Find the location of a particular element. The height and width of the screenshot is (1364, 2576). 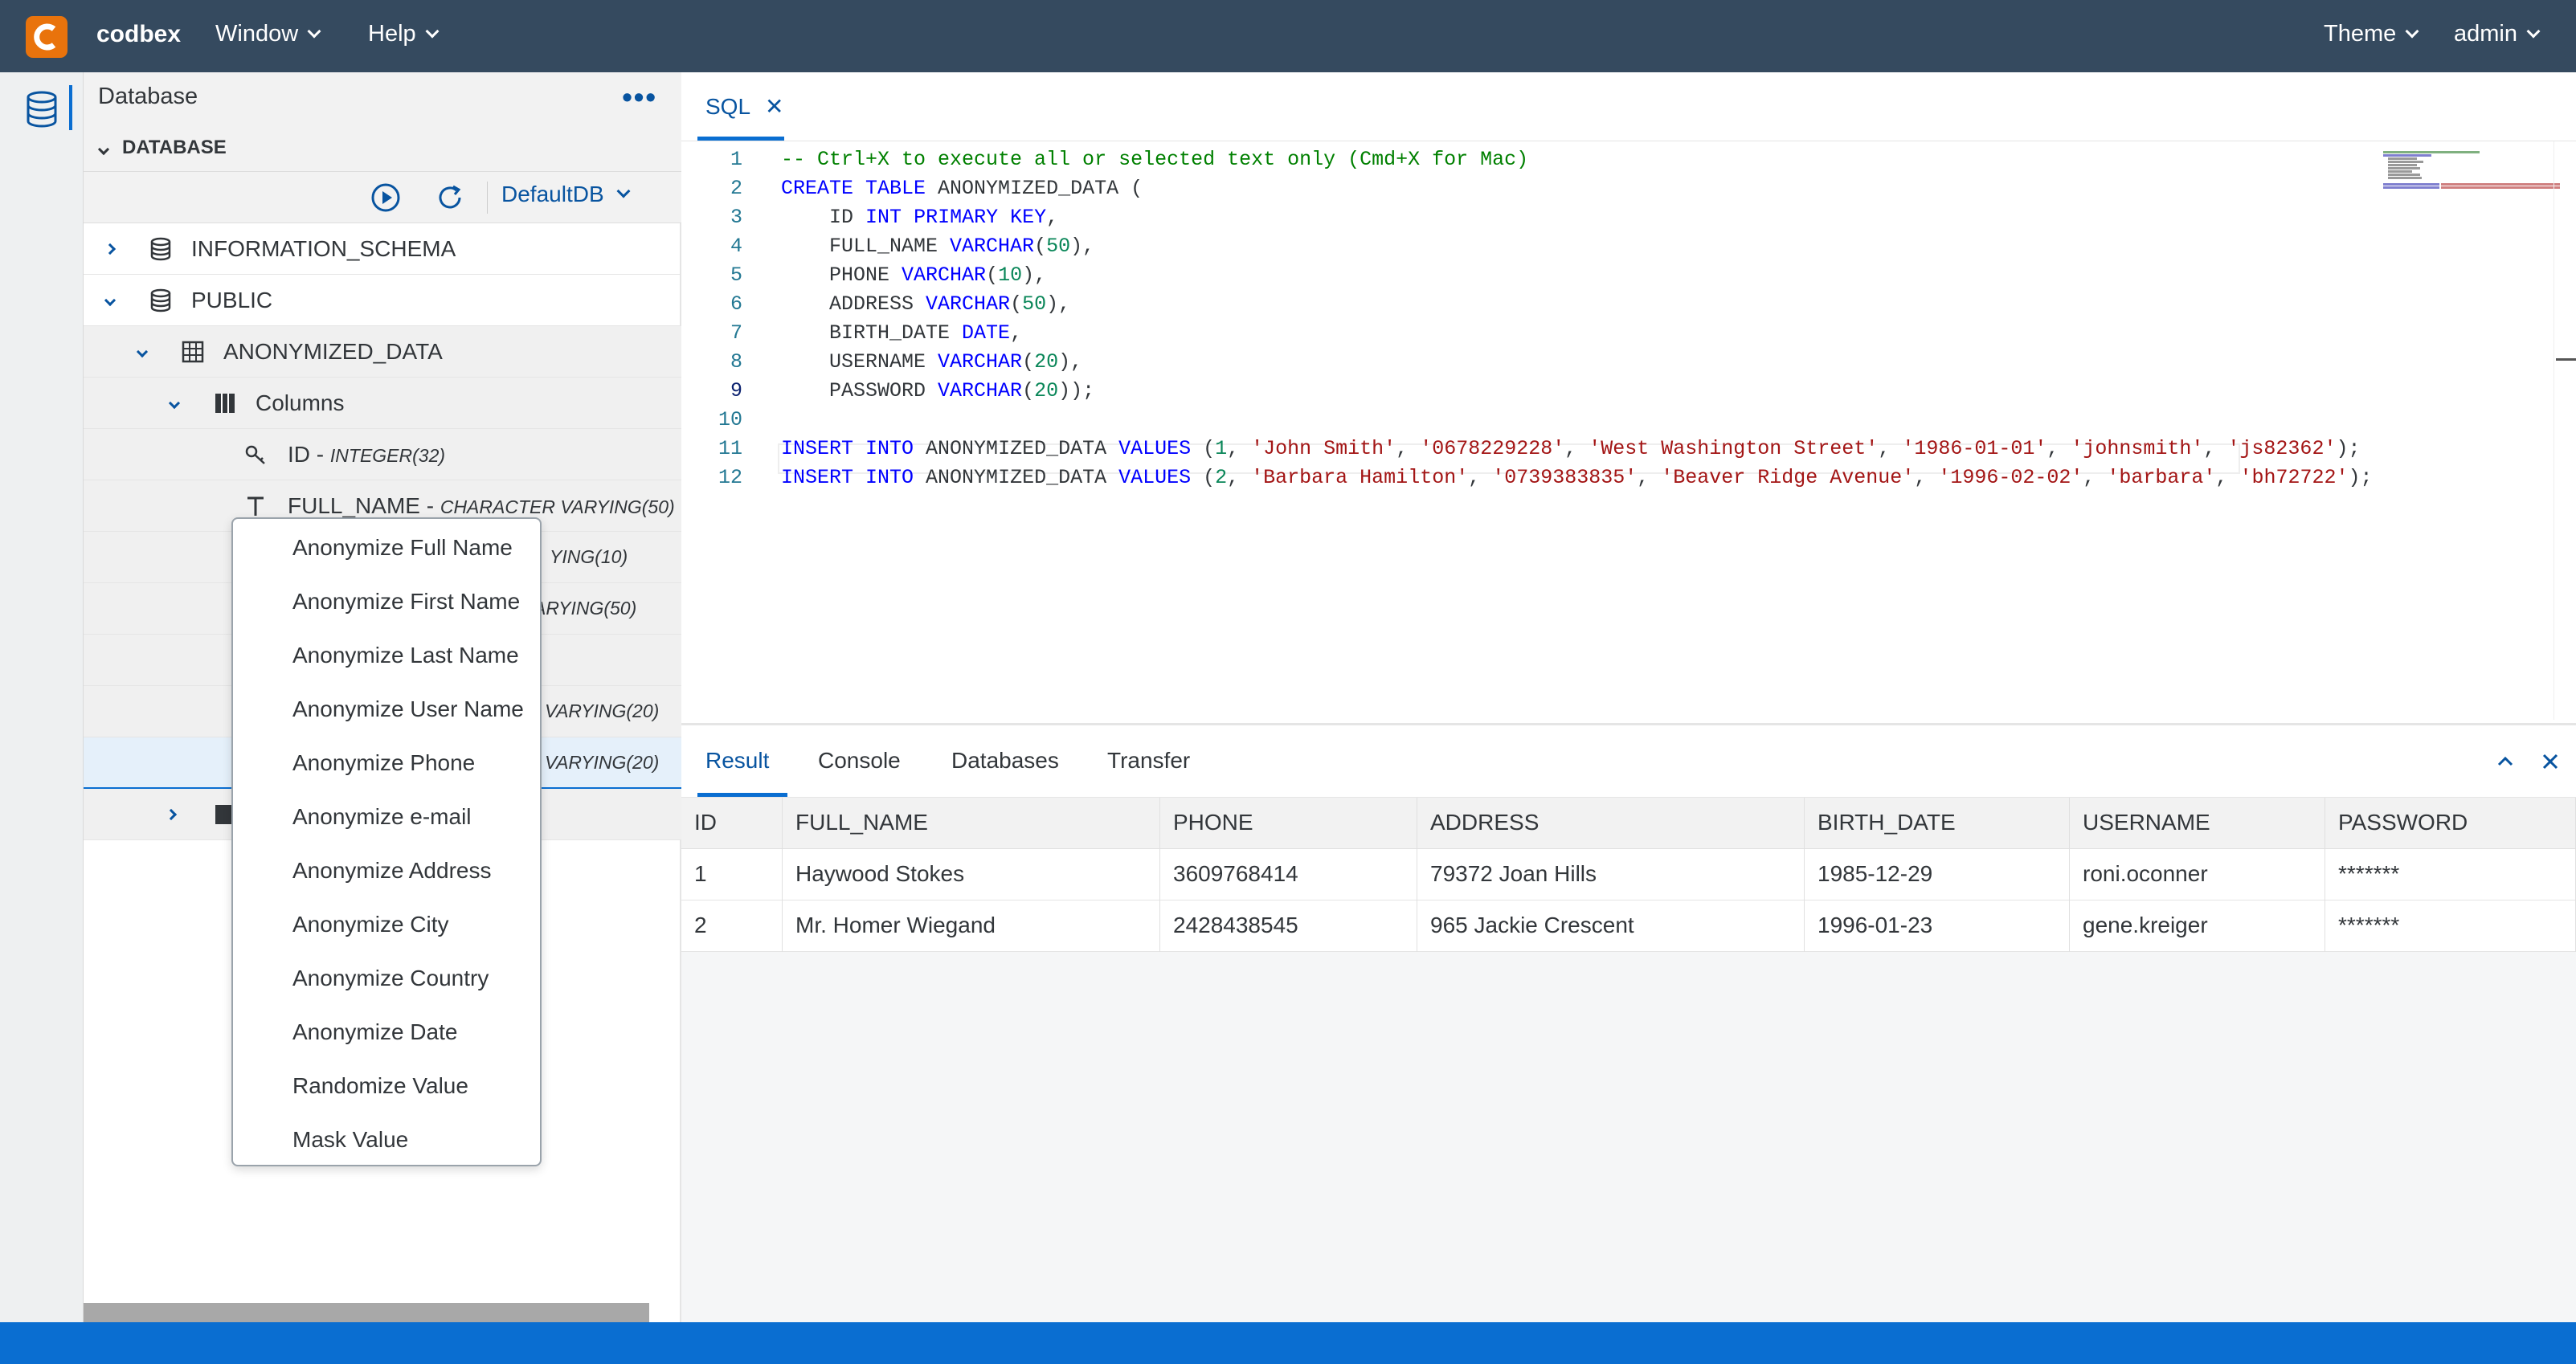

columns-icon is located at coordinates (225, 403).